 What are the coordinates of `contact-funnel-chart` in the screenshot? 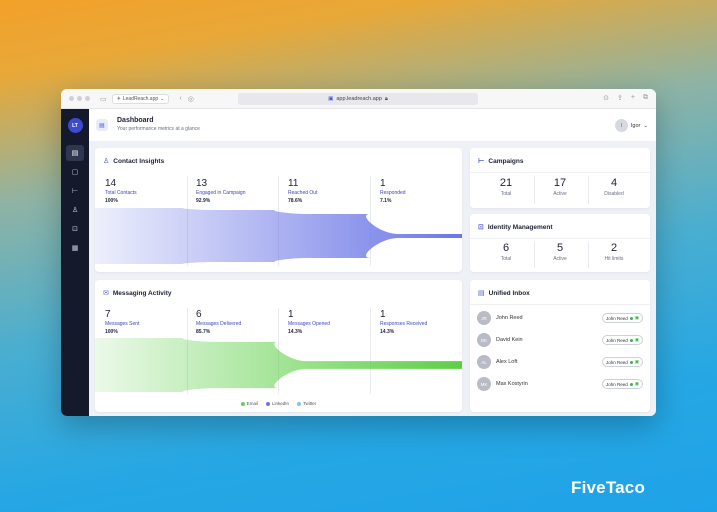 It's located at (278, 236).